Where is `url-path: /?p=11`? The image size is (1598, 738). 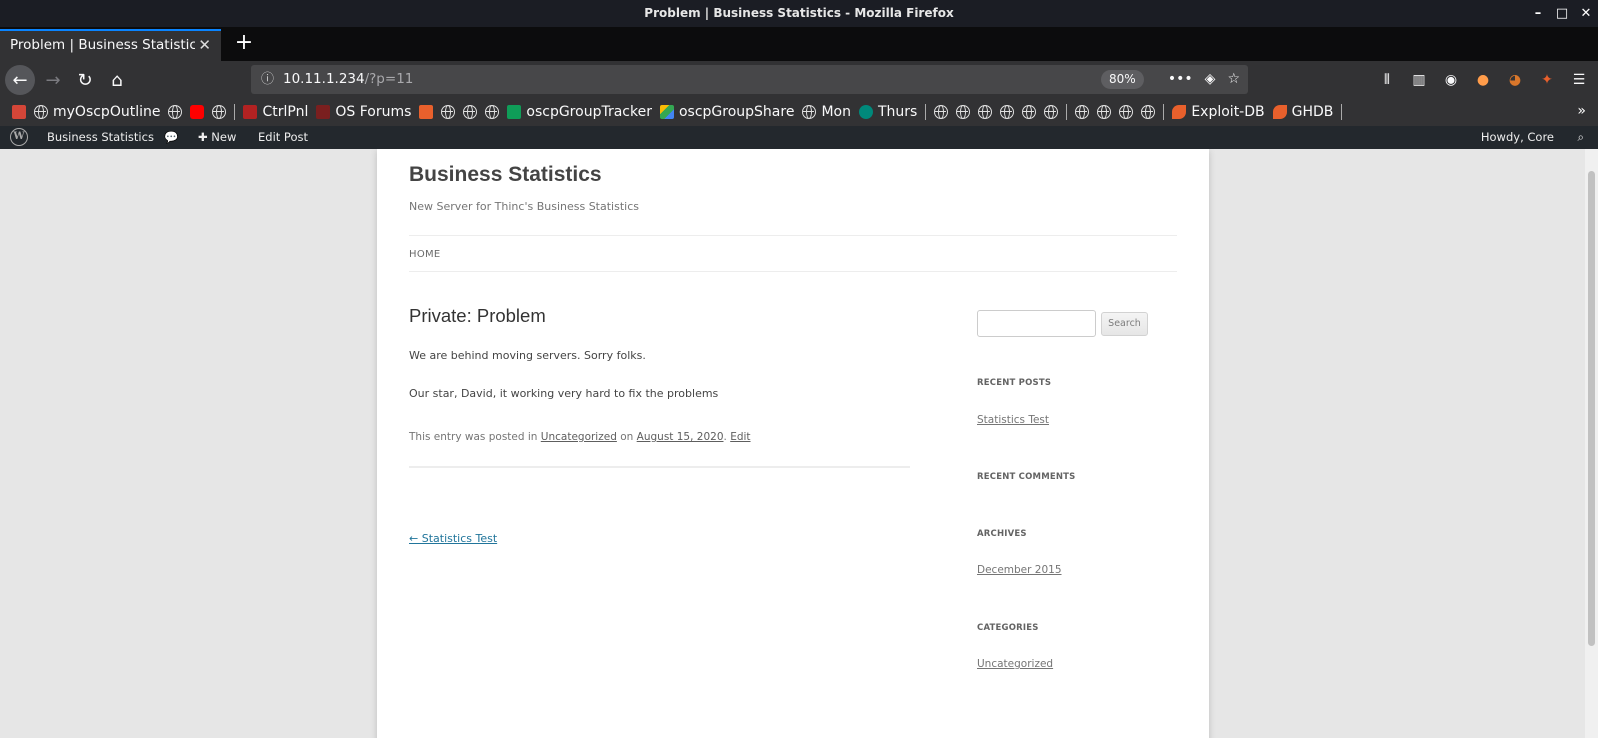 url-path: /?p=11 is located at coordinates (389, 79).